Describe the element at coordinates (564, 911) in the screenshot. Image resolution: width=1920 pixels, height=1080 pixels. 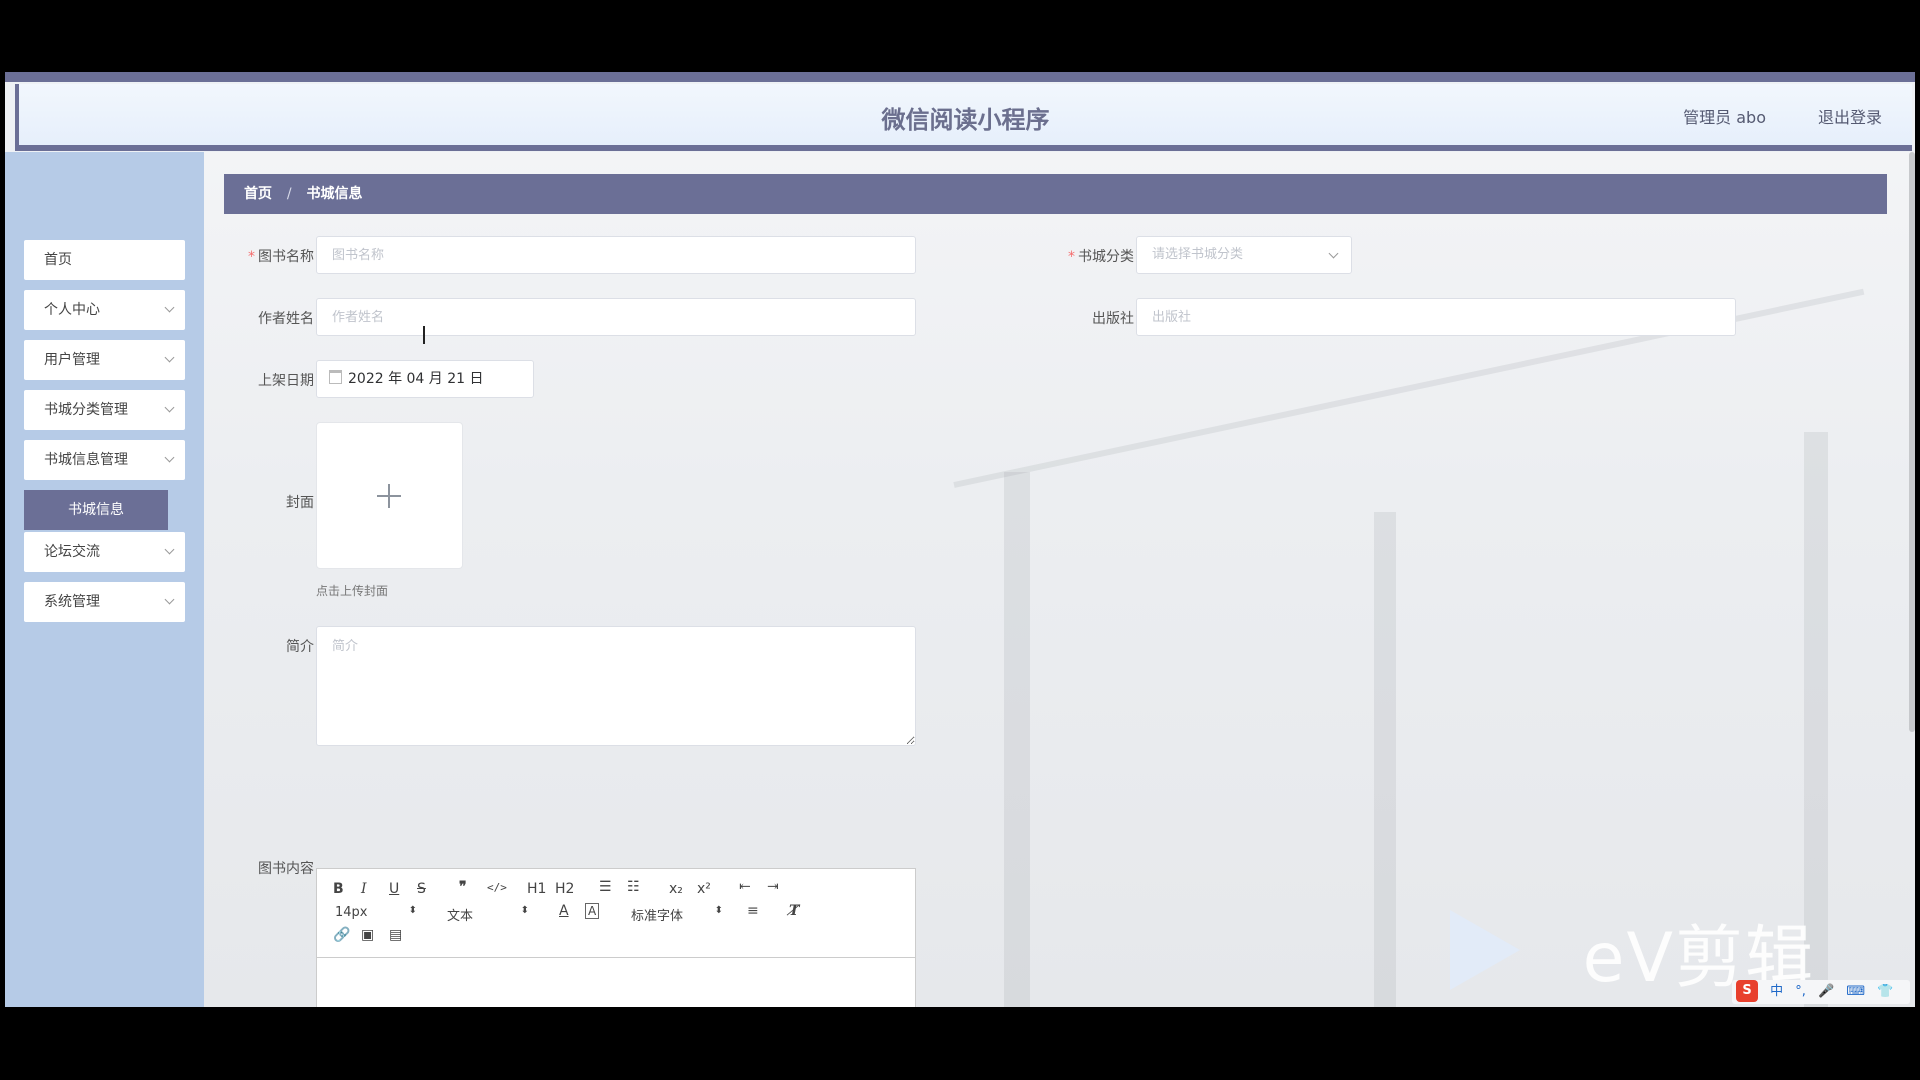
I see `font-color-icon: A` at that location.